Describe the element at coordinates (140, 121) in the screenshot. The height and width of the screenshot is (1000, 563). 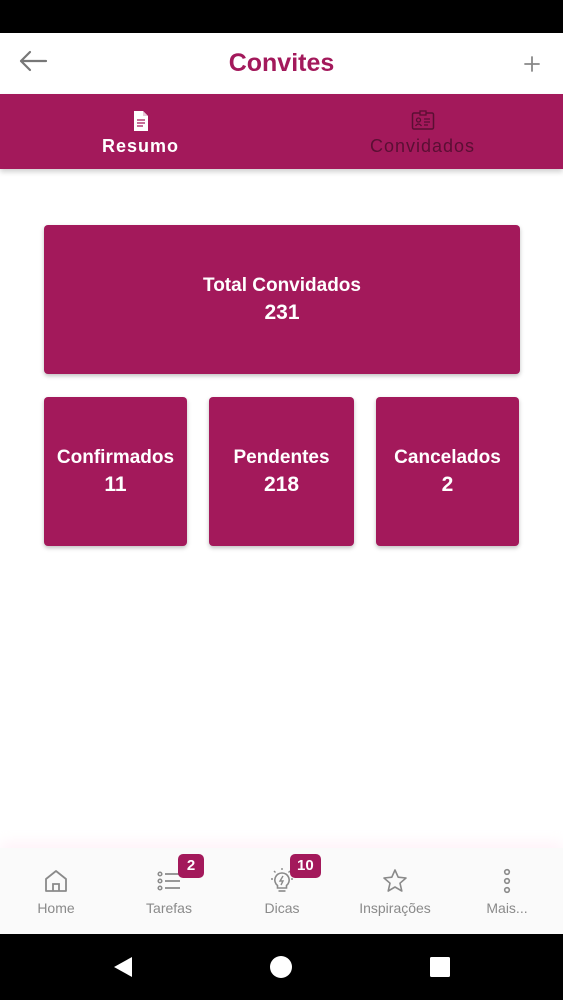
I see `document-icon` at that location.